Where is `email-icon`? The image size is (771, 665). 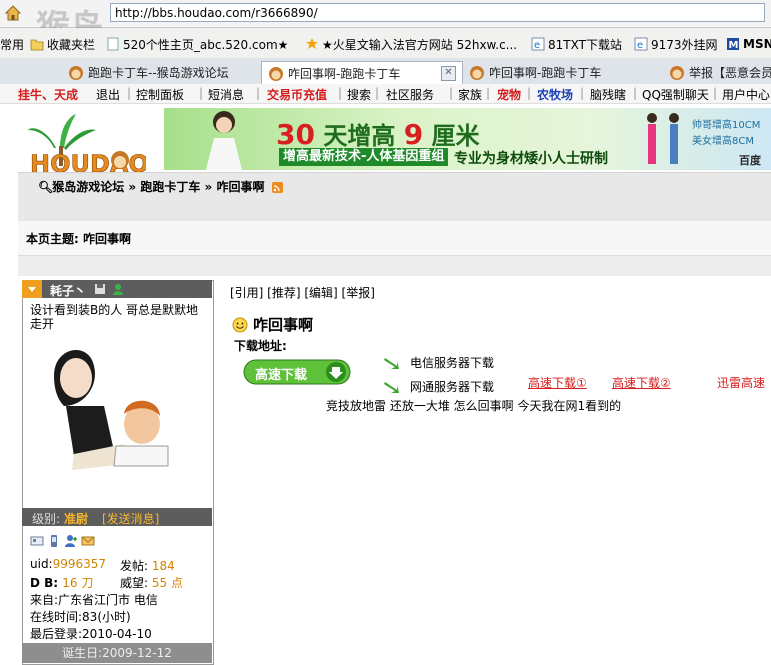 email-icon is located at coordinates (88, 541).